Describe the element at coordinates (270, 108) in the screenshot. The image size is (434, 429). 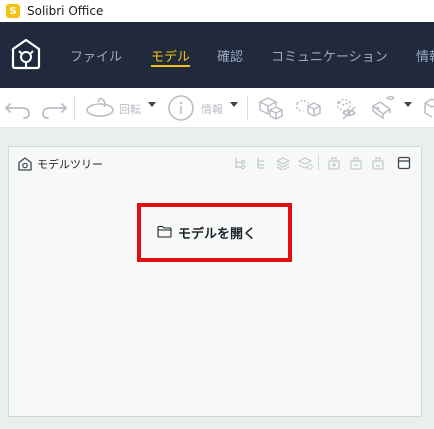
I see `show-components-icon` at that location.